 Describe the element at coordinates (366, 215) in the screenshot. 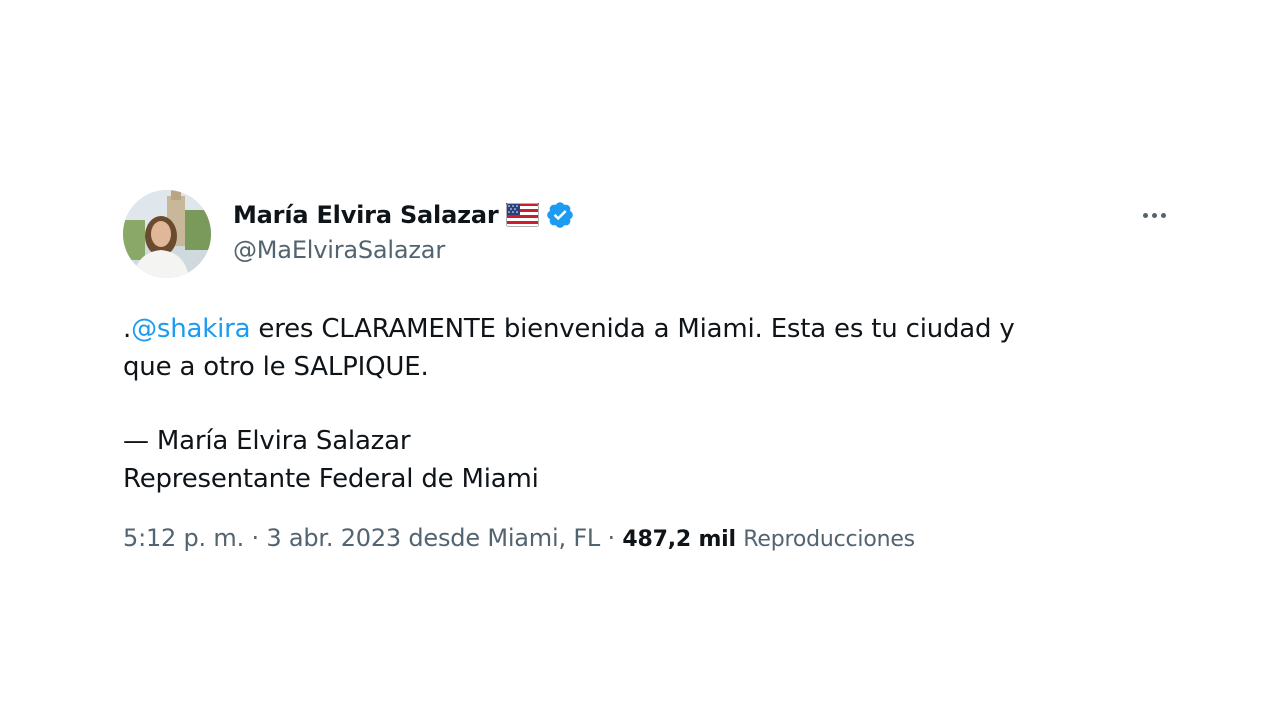

I see `display-name: María Elvira Salazar` at that location.